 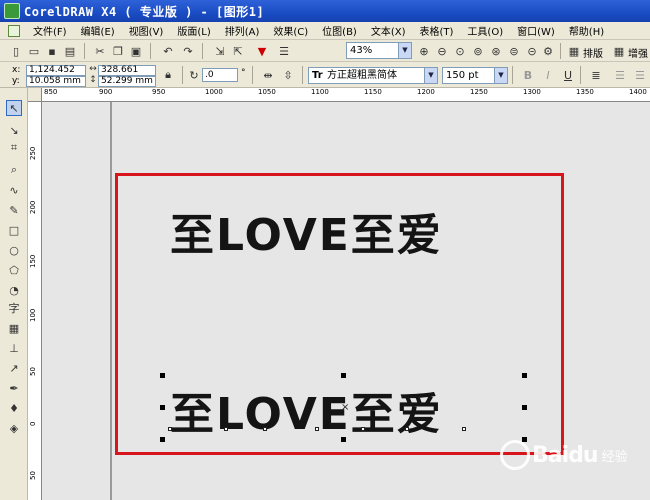 What do you see at coordinates (14, 270) in the screenshot?
I see `polygon-tool-icon: ⬠` at bounding box center [14, 270].